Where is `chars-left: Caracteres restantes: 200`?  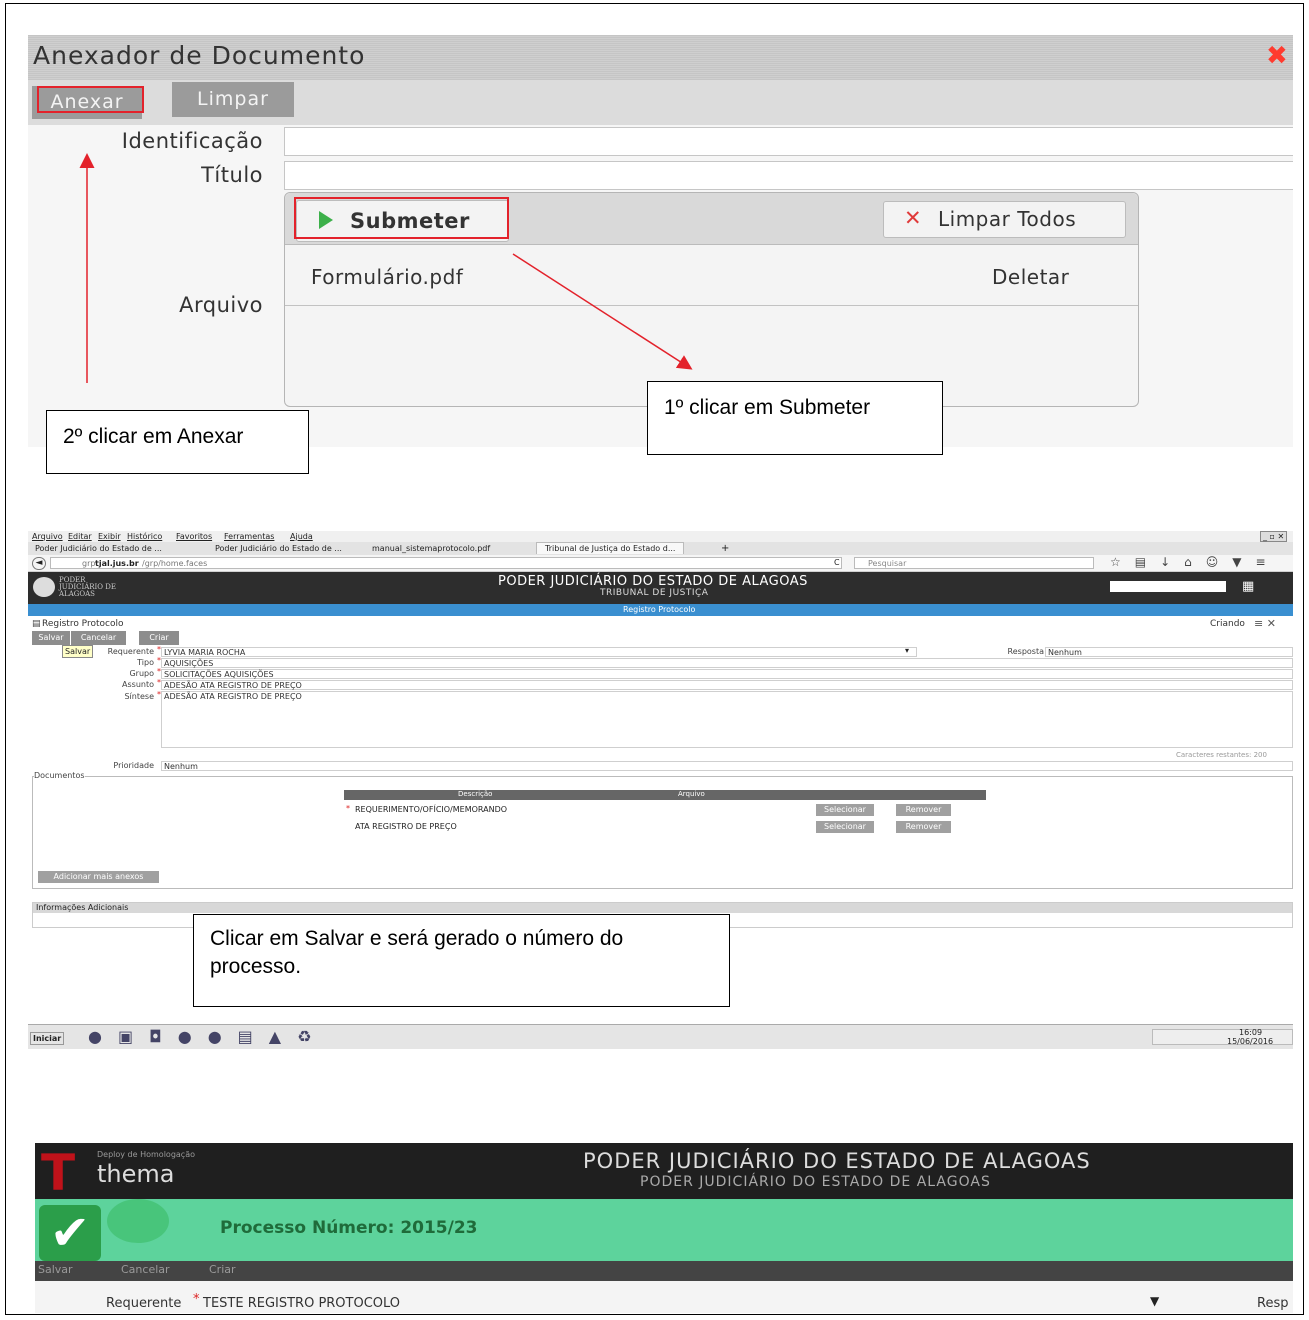
chars-left: Caracteres restantes: 200 is located at coordinates (1221, 755).